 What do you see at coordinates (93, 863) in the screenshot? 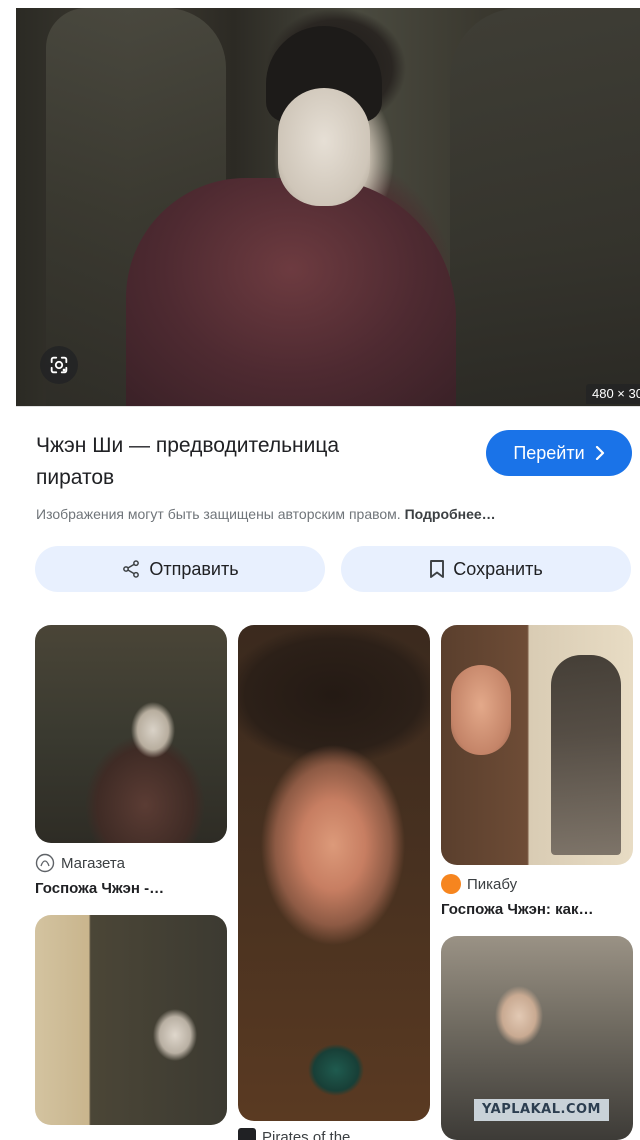
I see `related-source-name-1: Магазета` at bounding box center [93, 863].